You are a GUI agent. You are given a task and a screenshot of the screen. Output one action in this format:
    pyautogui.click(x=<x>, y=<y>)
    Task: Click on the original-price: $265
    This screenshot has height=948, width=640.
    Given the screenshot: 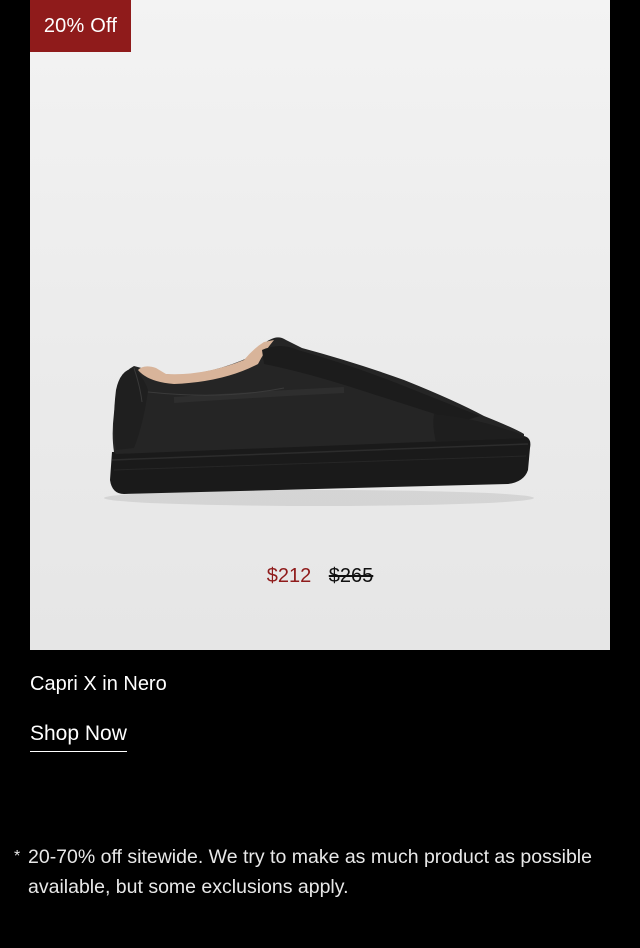 What is the action you would take?
    pyautogui.click(x=351, y=576)
    